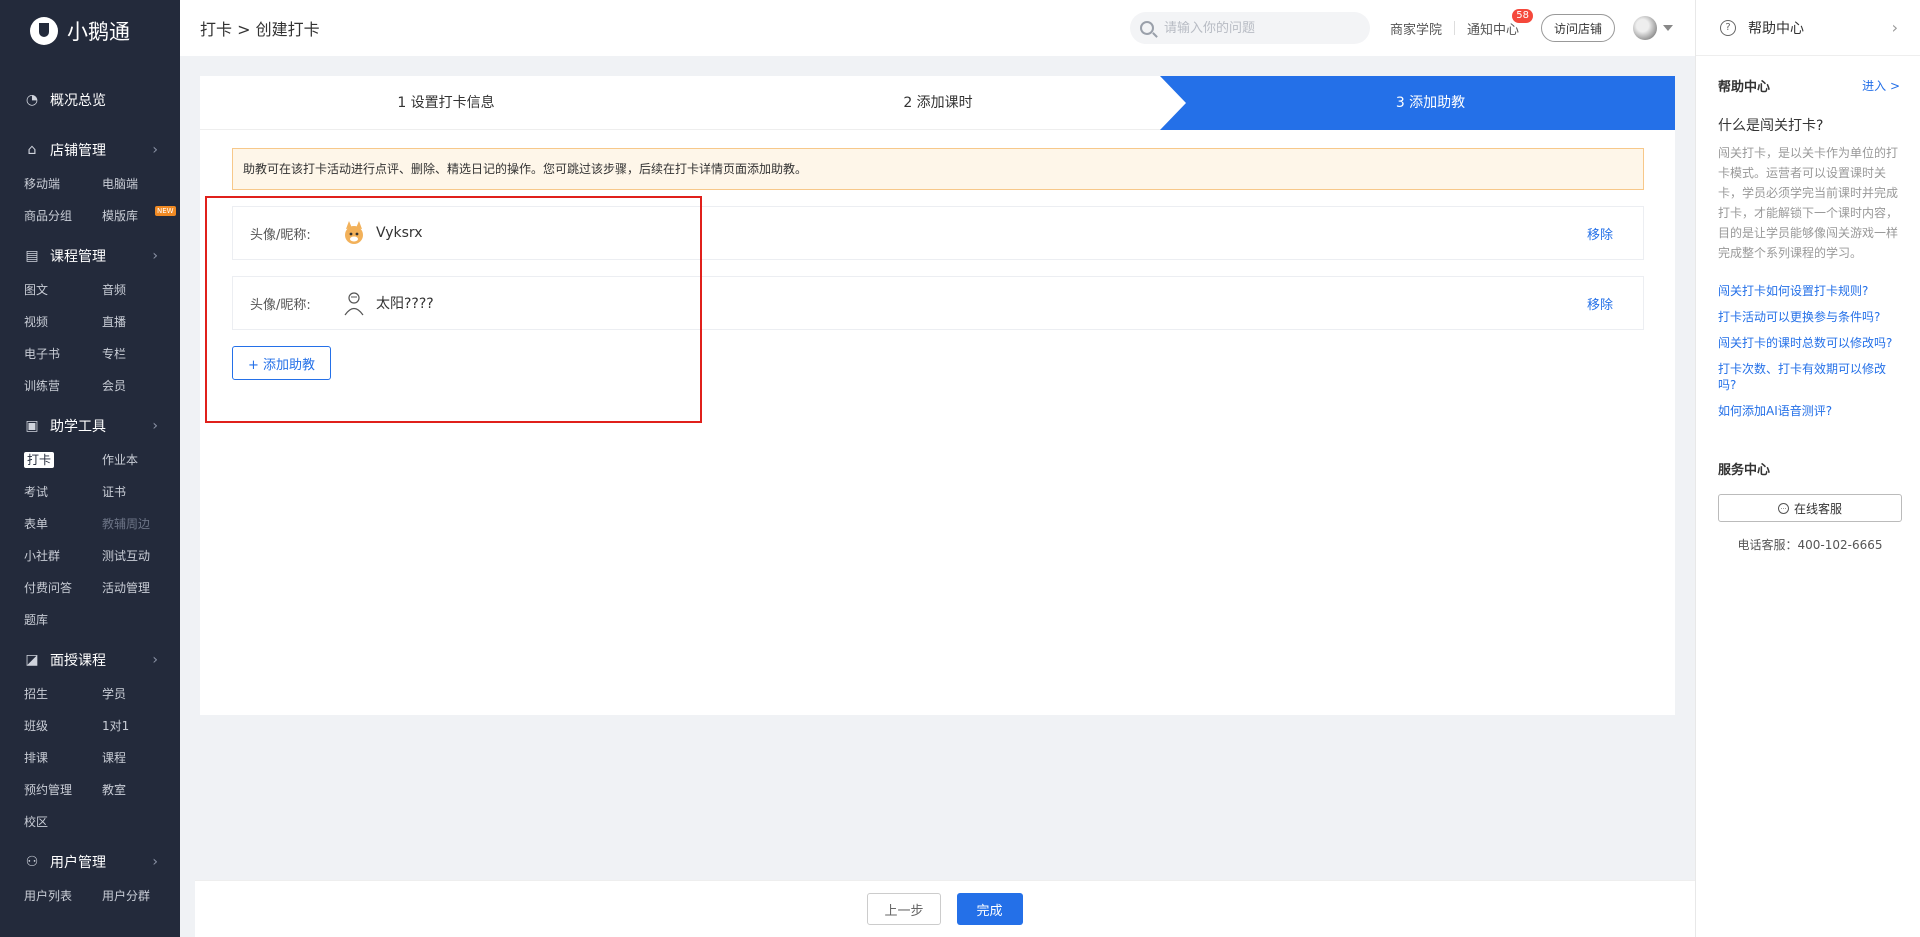 Image resolution: width=1920 pixels, height=937 pixels. Describe the element at coordinates (63, 354) in the screenshot. I see `nav-item-ebook: 电子书` at that location.